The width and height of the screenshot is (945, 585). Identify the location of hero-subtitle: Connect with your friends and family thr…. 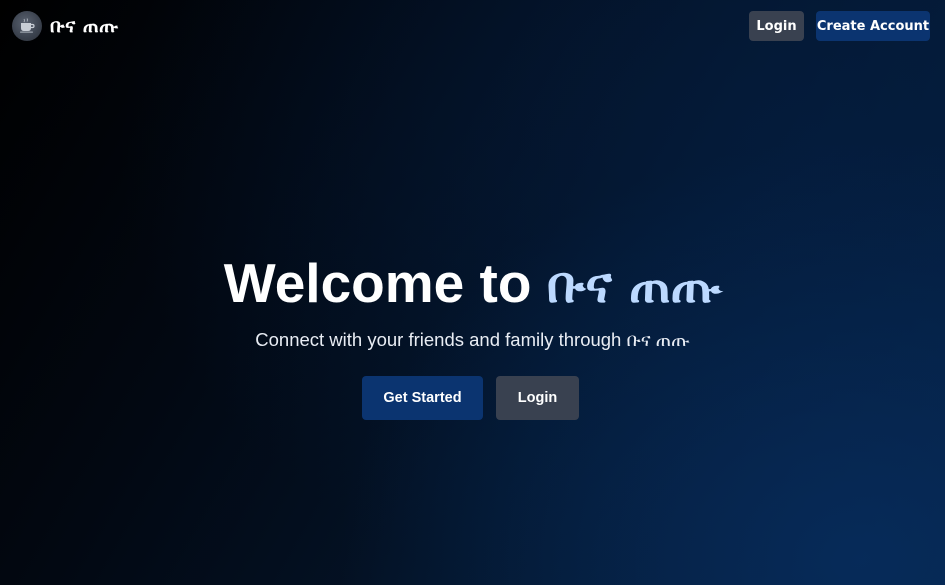
(472, 339).